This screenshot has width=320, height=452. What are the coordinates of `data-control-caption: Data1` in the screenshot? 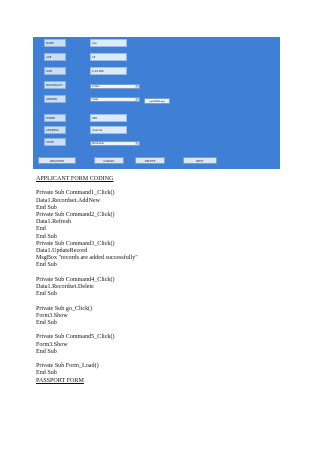 It's located at (157, 101).